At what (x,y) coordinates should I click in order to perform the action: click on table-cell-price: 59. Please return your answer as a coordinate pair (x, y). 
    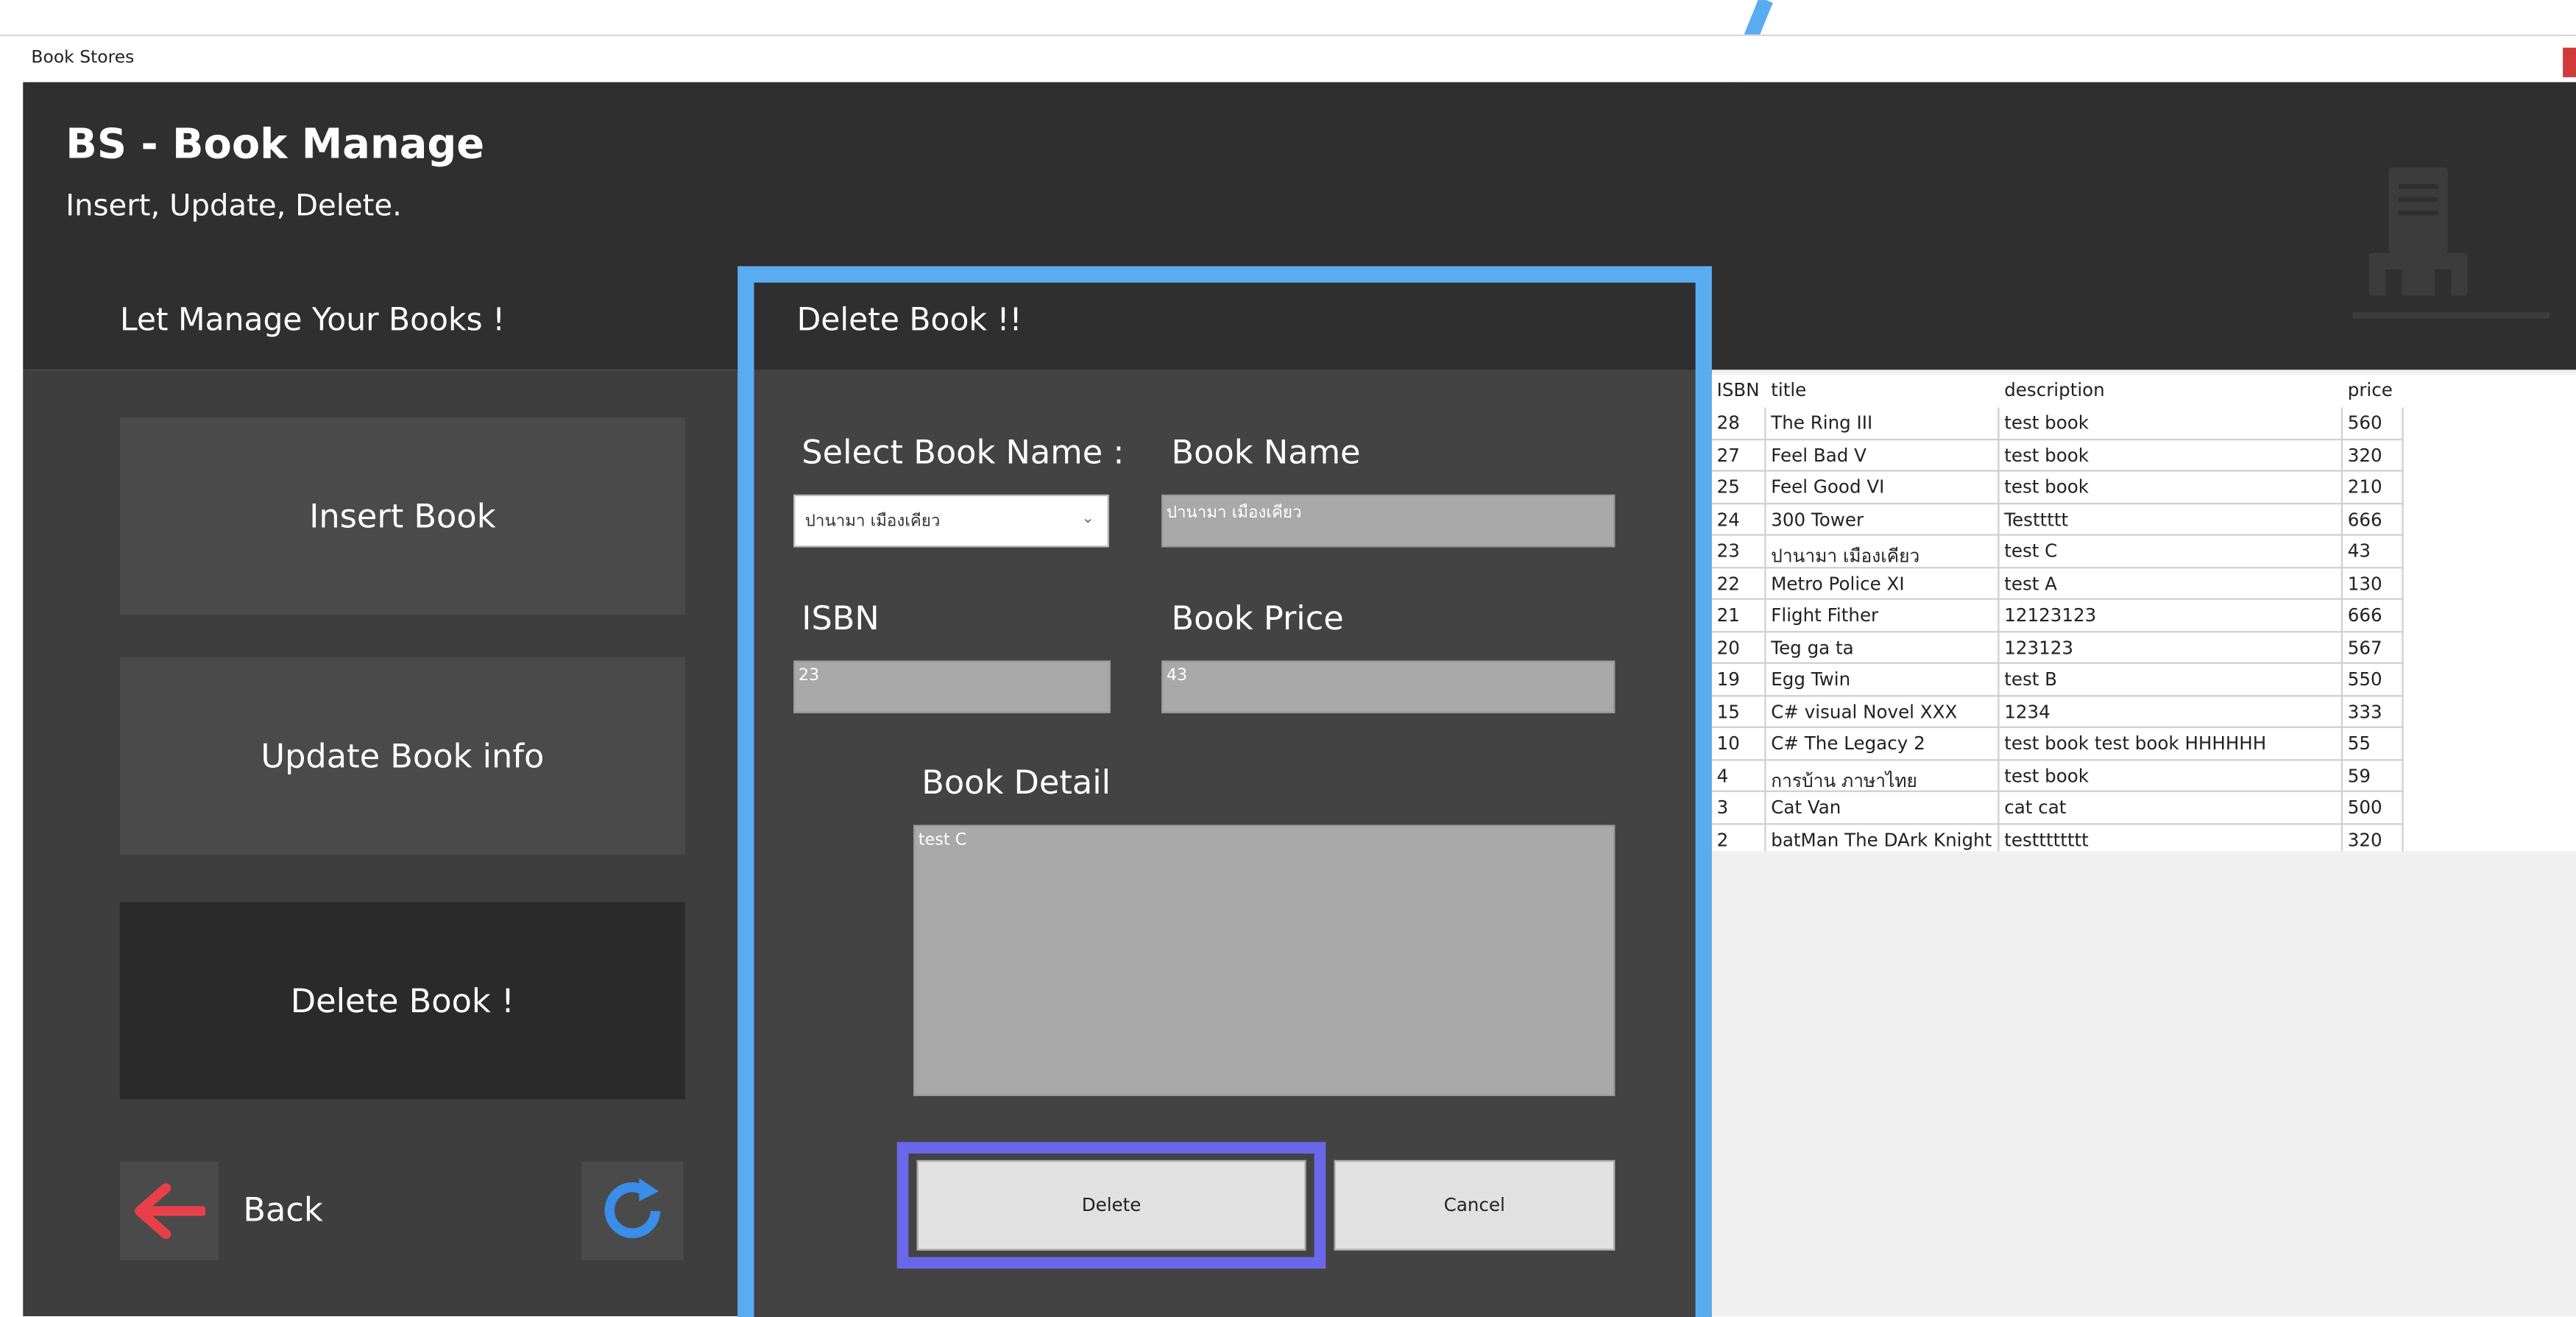
    Looking at the image, I should click on (2373, 776).